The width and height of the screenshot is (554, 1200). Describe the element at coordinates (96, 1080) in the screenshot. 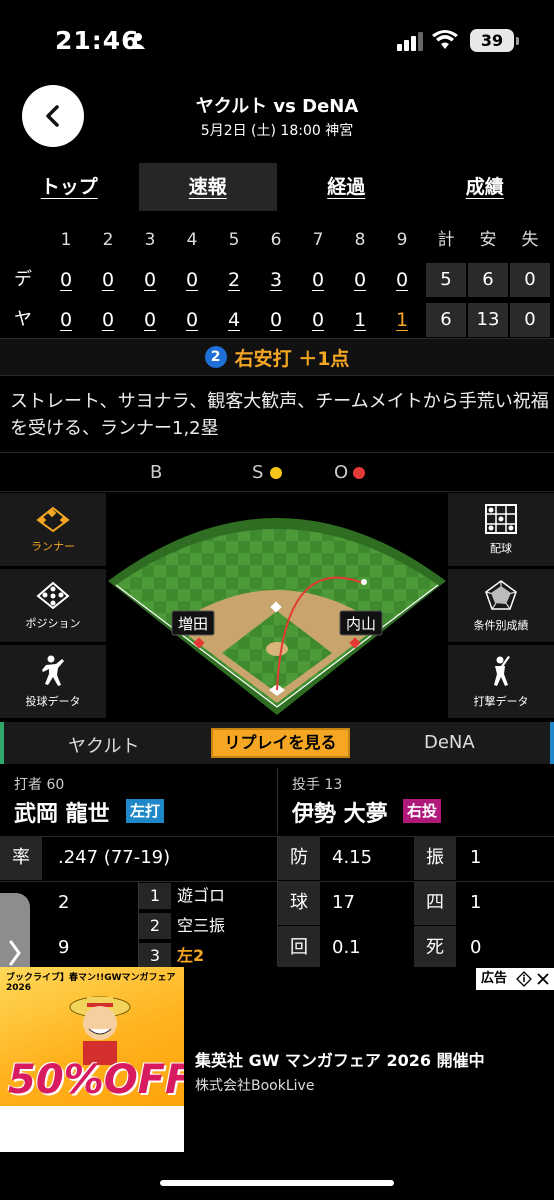

I see `ad-discount: 50%OFF` at that location.